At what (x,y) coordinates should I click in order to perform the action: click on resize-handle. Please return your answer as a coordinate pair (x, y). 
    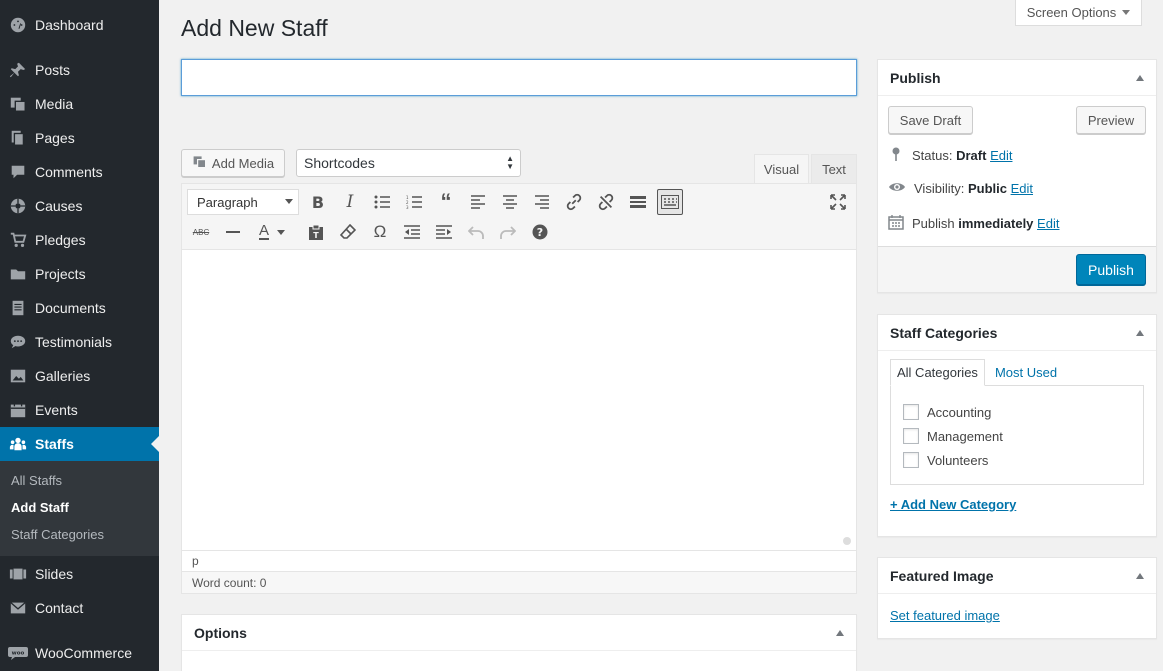
    Looking at the image, I should click on (847, 541).